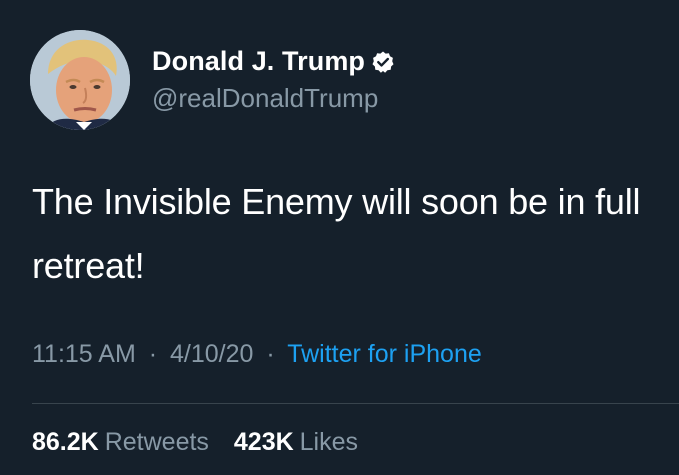  What do you see at coordinates (84, 354) in the screenshot?
I see `tweet-time: 11:15 AM` at bounding box center [84, 354].